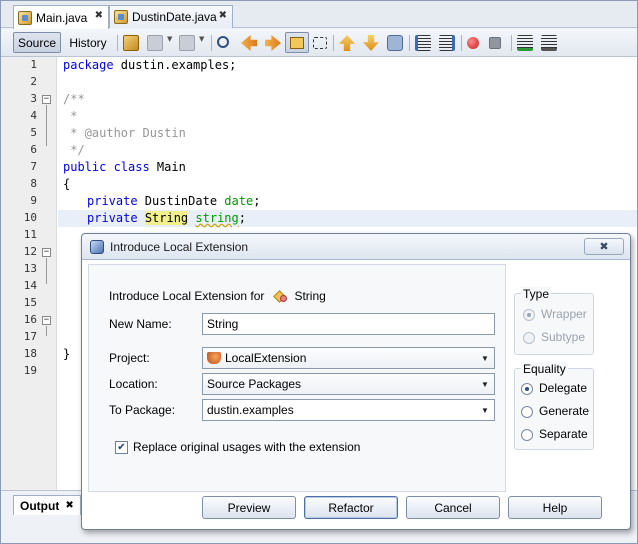  Describe the element at coordinates (563, 434) in the screenshot. I see `separate-radio-label: Separate` at that location.